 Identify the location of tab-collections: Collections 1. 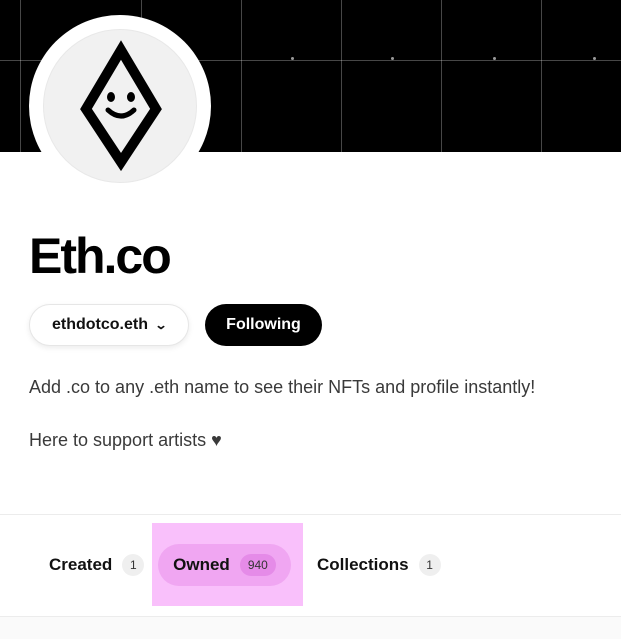
(379, 565).